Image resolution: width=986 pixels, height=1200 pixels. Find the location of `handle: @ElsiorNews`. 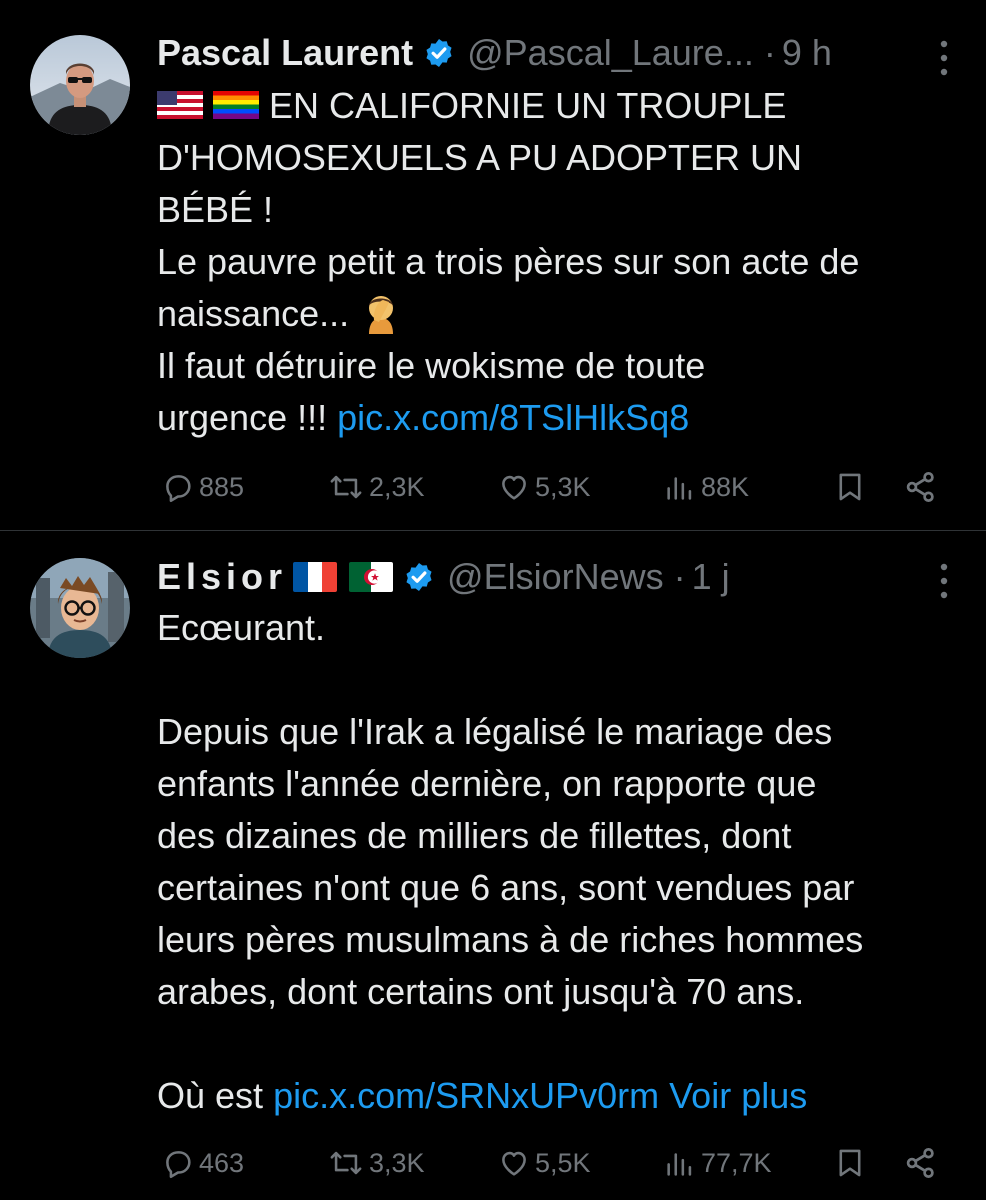

handle: @ElsiorNews is located at coordinates (555, 577).